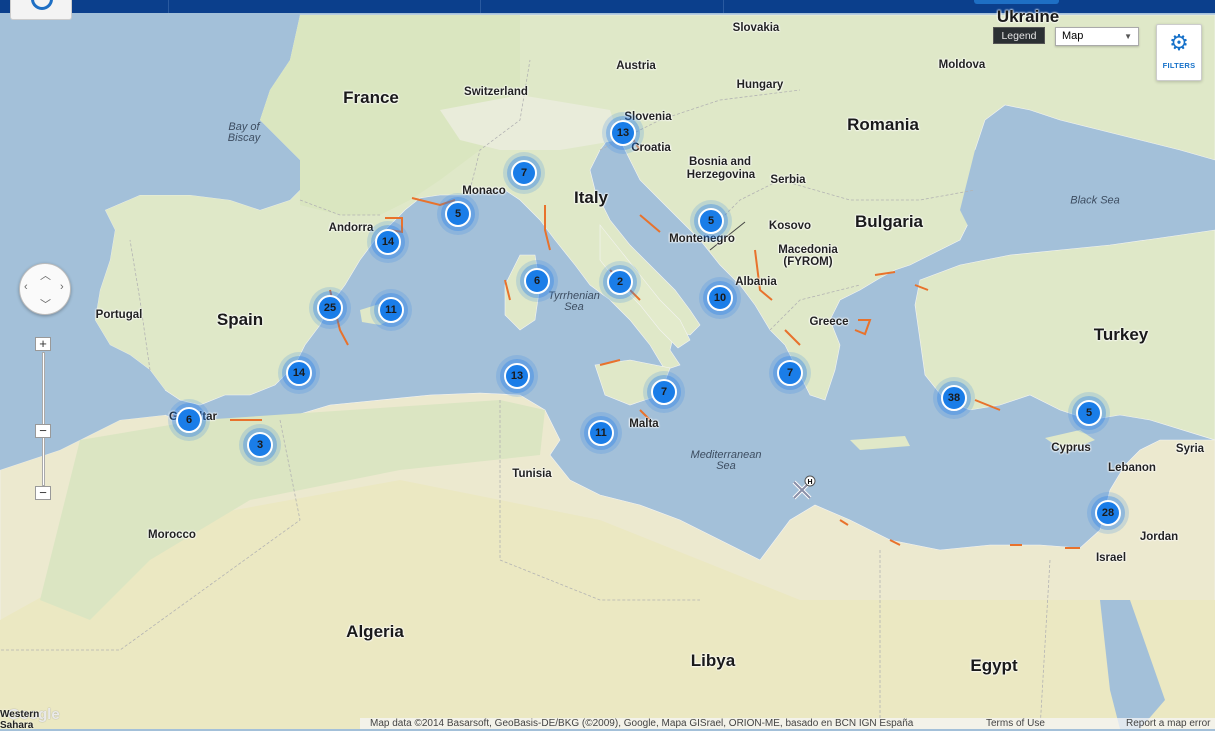  What do you see at coordinates (1179, 65) in the screenshot?
I see `filters-label: FILTERS` at bounding box center [1179, 65].